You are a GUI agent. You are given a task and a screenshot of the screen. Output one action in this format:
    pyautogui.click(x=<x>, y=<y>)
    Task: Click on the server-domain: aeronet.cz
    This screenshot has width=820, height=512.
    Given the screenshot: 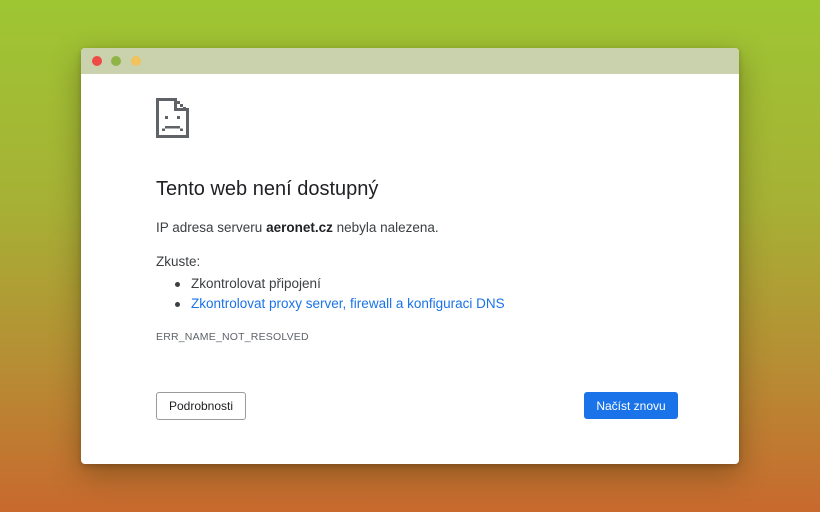 What is the action you would take?
    pyautogui.click(x=299, y=227)
    